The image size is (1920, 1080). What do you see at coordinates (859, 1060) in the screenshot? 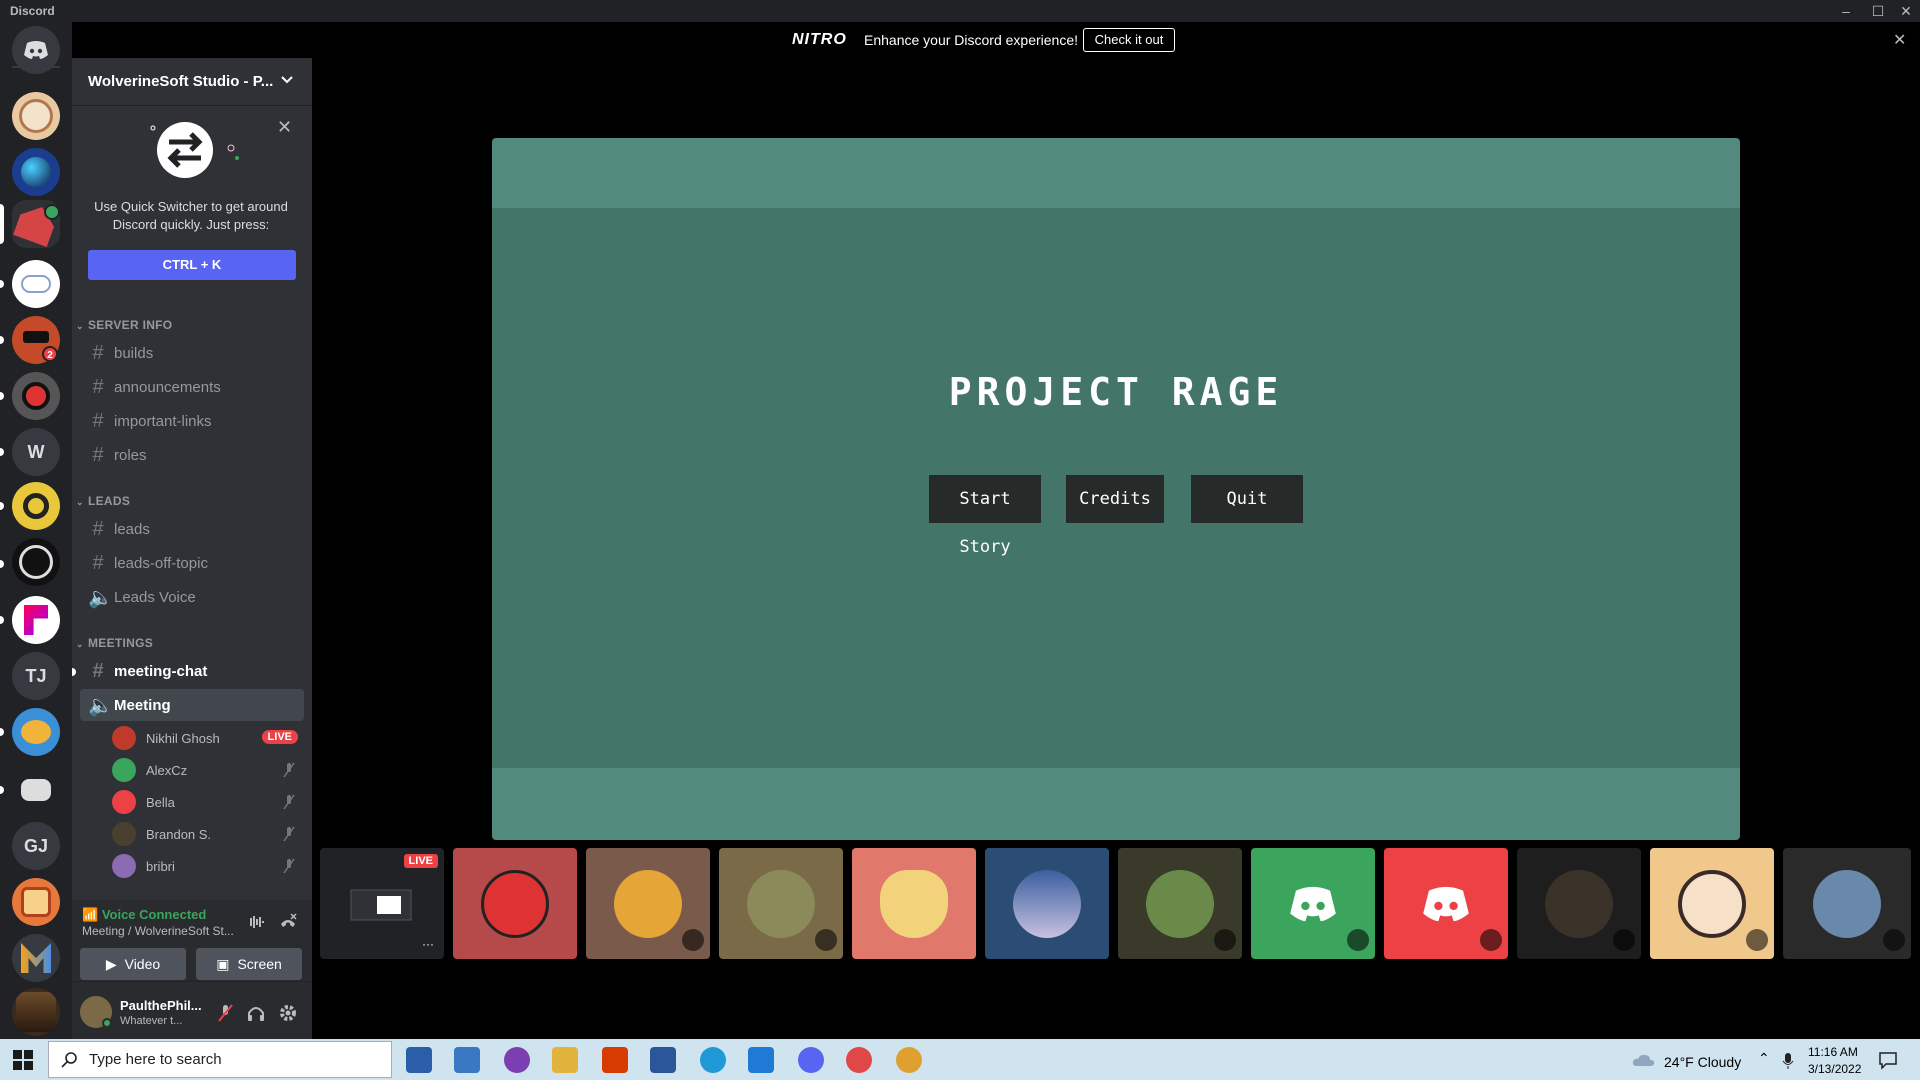
I see `app-icon` at bounding box center [859, 1060].